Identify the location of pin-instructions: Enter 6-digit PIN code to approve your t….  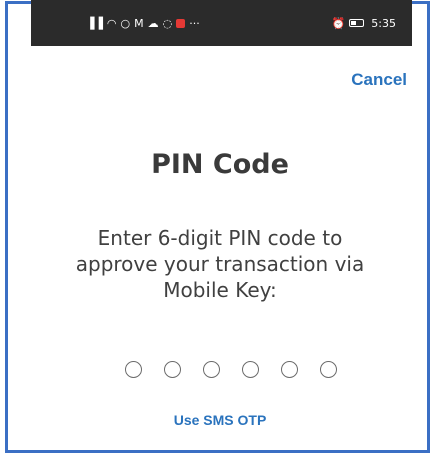
(220, 264).